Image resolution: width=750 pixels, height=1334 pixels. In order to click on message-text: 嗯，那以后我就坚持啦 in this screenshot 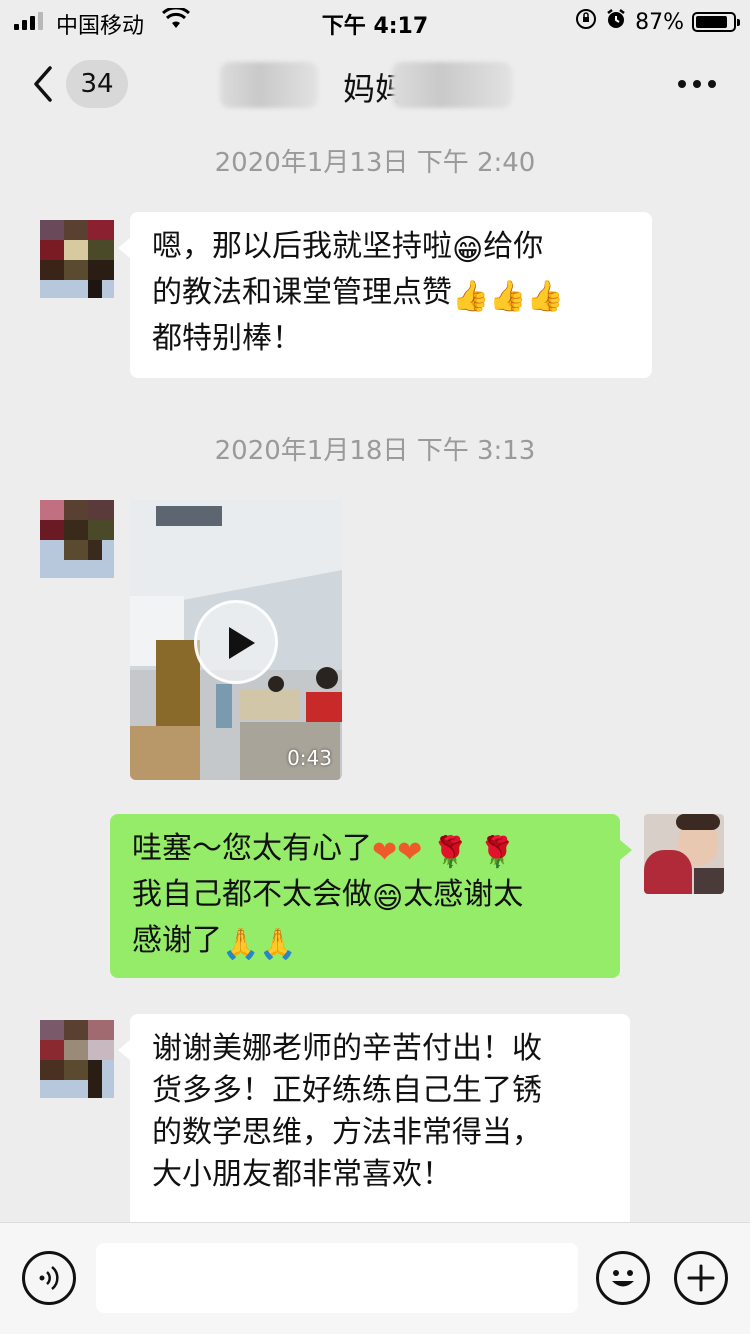, I will do `click(302, 246)`.